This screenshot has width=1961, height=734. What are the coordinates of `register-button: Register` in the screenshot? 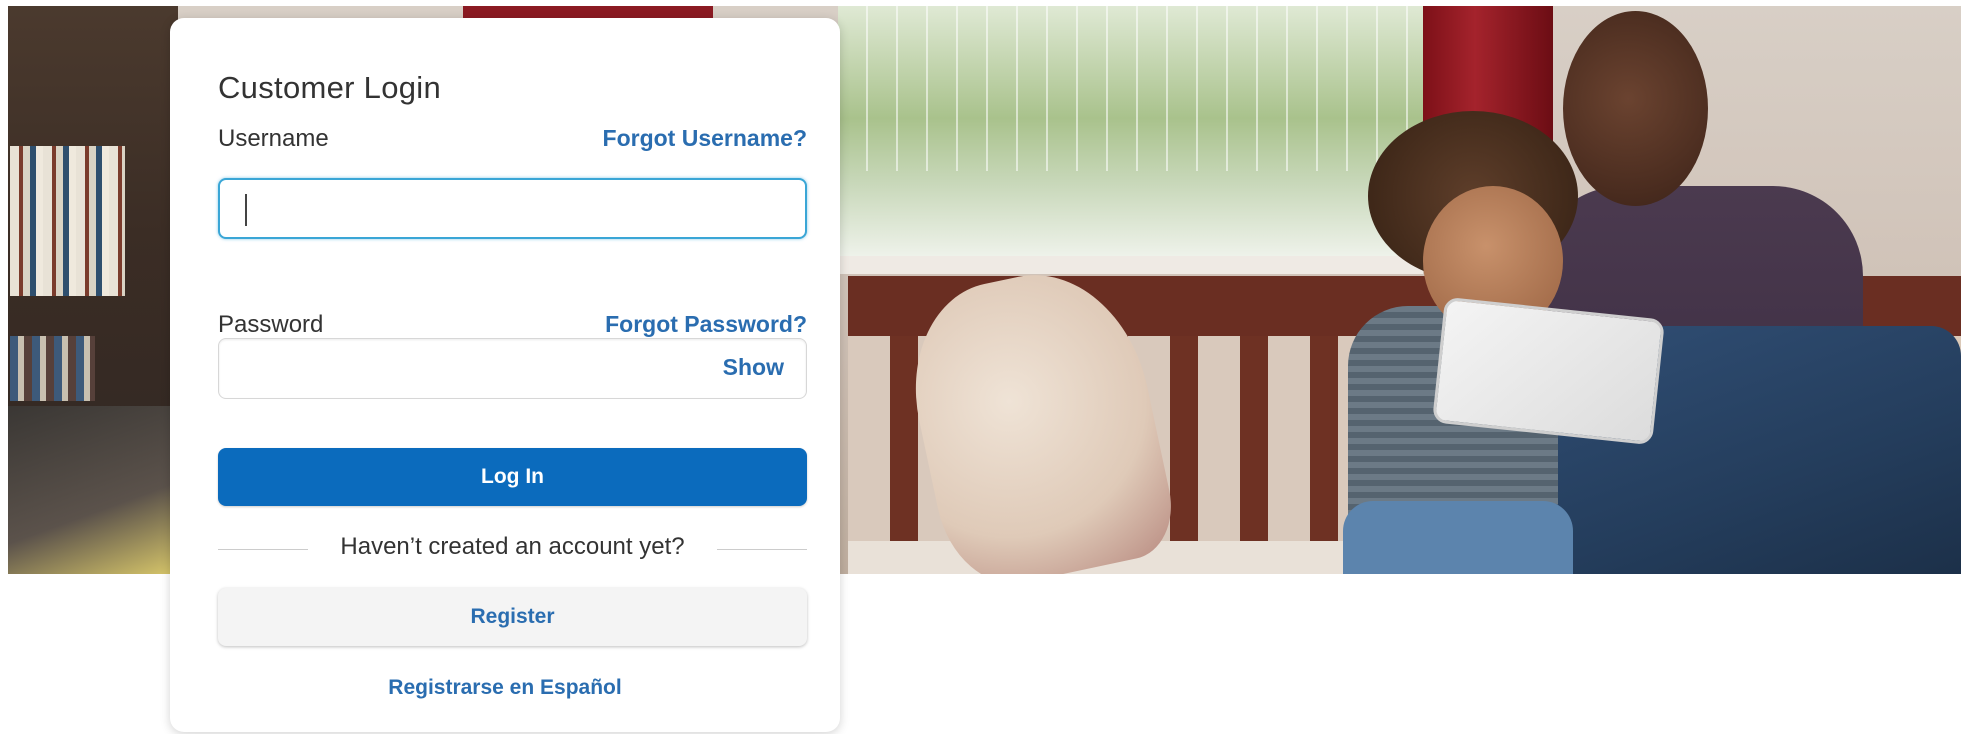 It's located at (512, 617).